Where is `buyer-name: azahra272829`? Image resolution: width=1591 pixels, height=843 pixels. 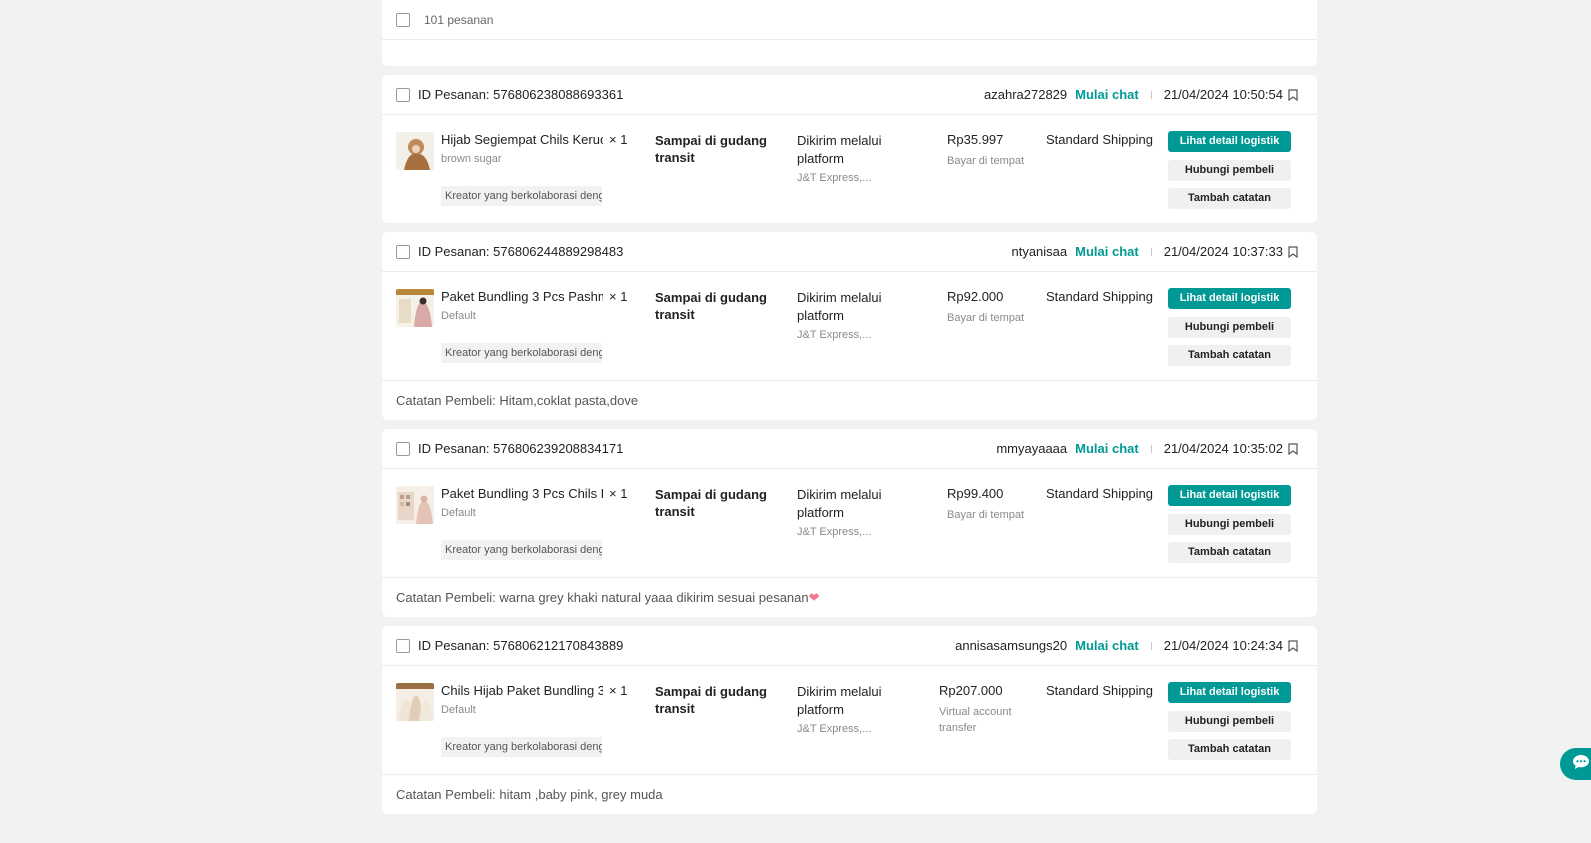 buyer-name: azahra272829 is located at coordinates (1025, 94).